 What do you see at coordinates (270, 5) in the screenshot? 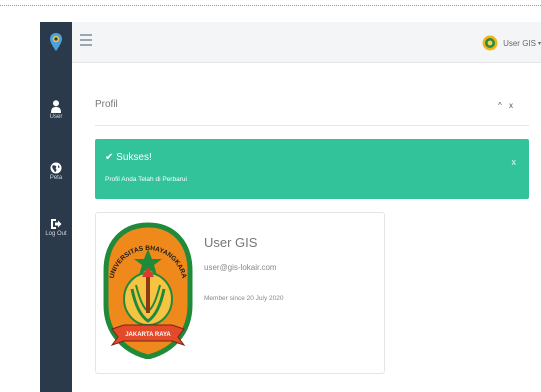
I see `top-dotted-border` at bounding box center [270, 5].